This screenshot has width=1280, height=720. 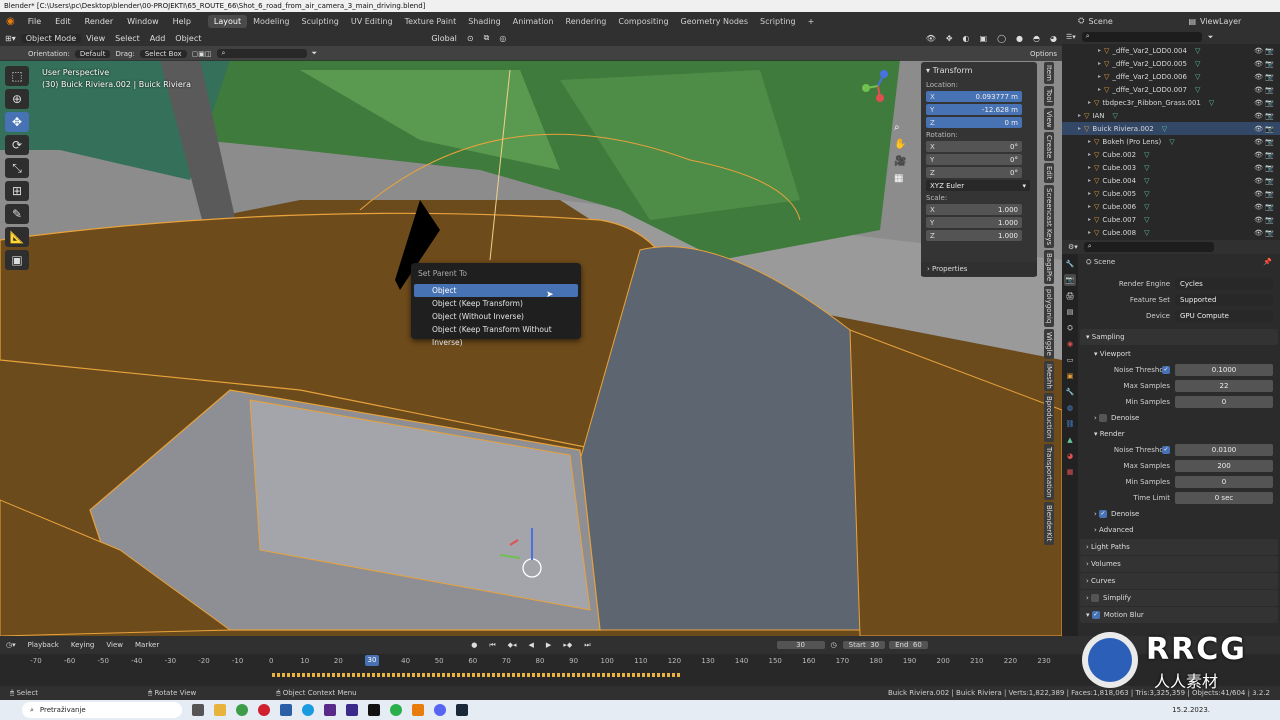 What do you see at coordinates (1171, 128) in the screenshot?
I see `outliner-row: ▸ ▽ Buick Riviera.002 ▽ 👁 📷` at bounding box center [1171, 128].